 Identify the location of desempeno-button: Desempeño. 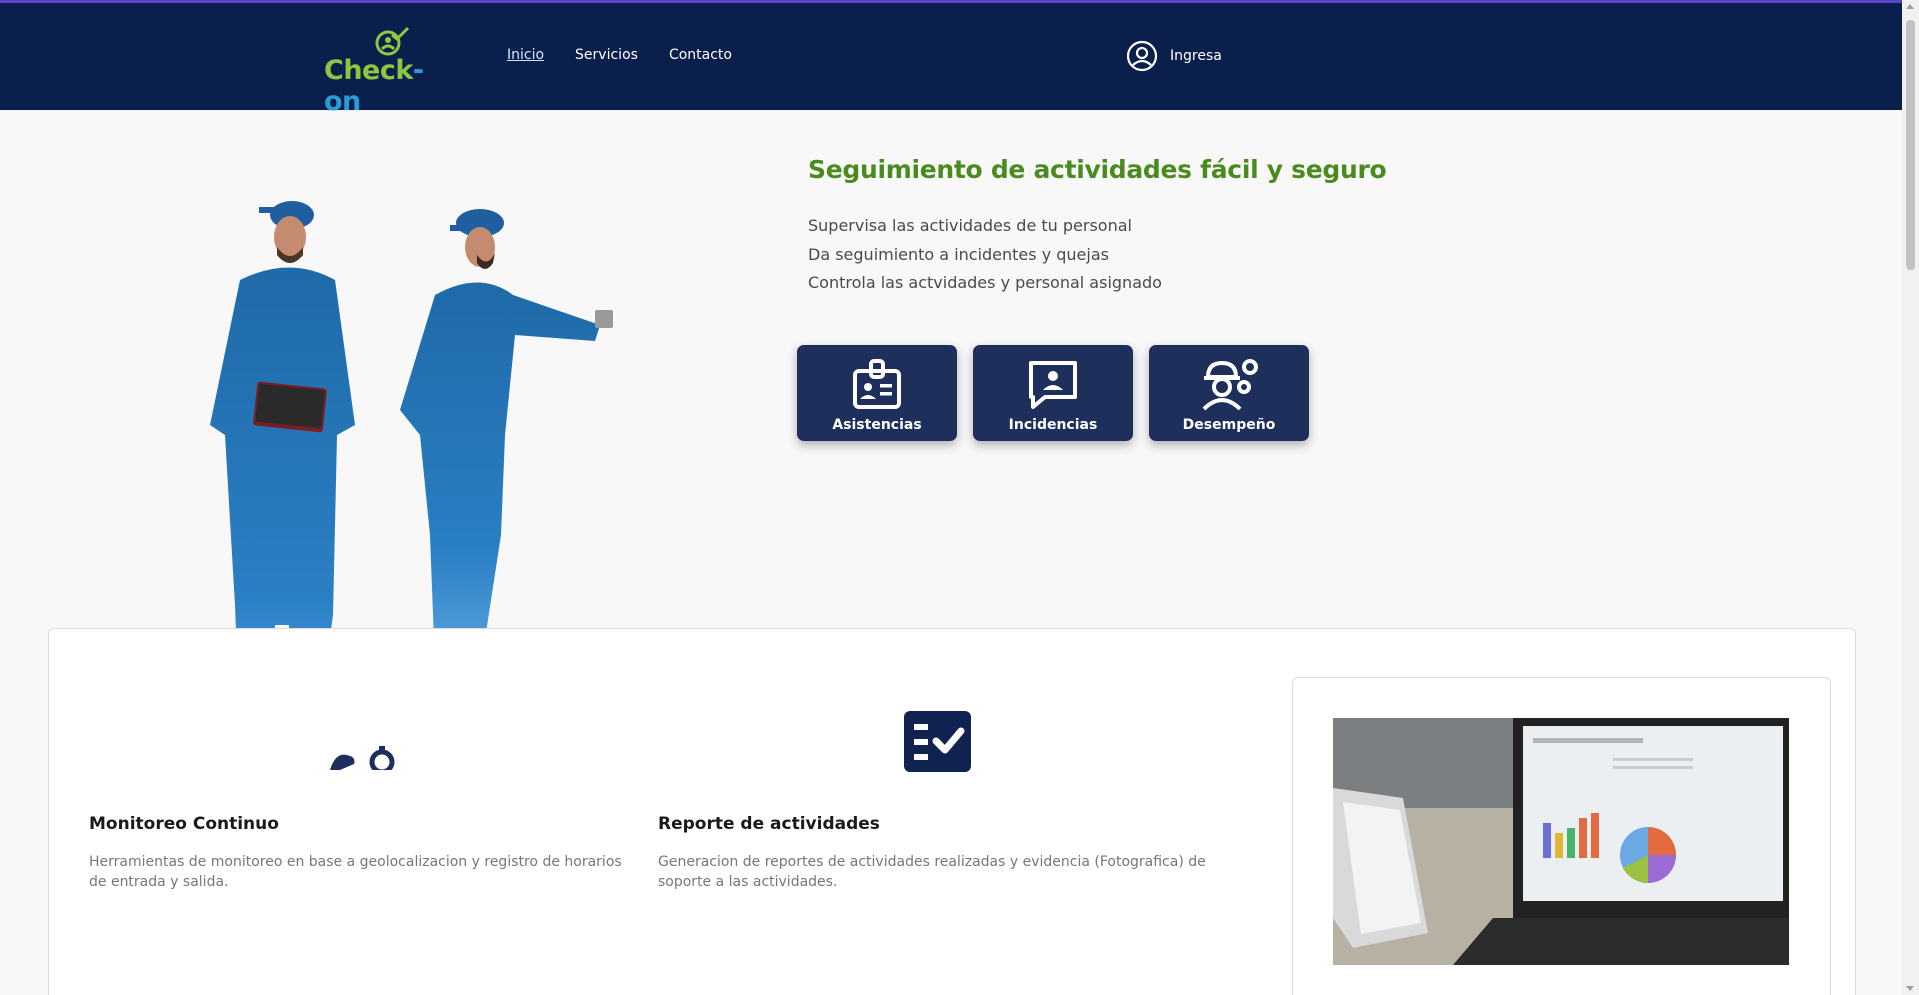
(1229, 393).